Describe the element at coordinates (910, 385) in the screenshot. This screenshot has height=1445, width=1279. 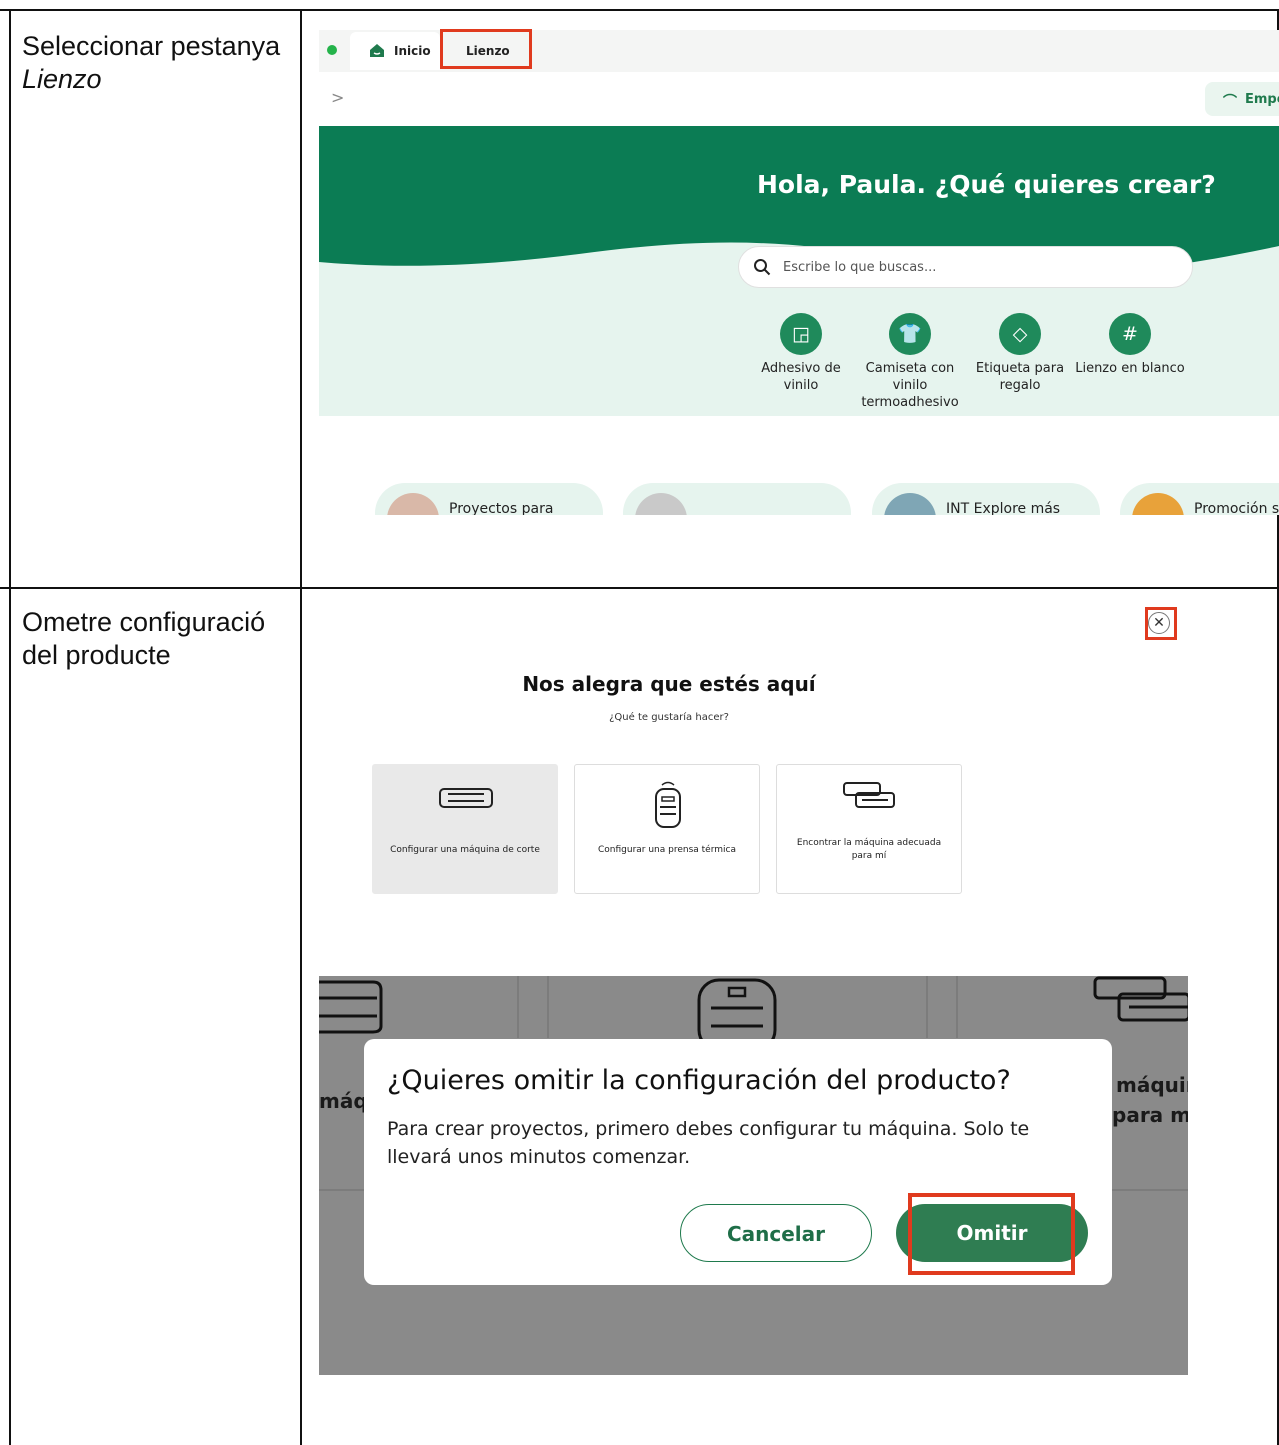
I see `quick-action-label: Camiseta con vinilo termoadhesivo` at that location.